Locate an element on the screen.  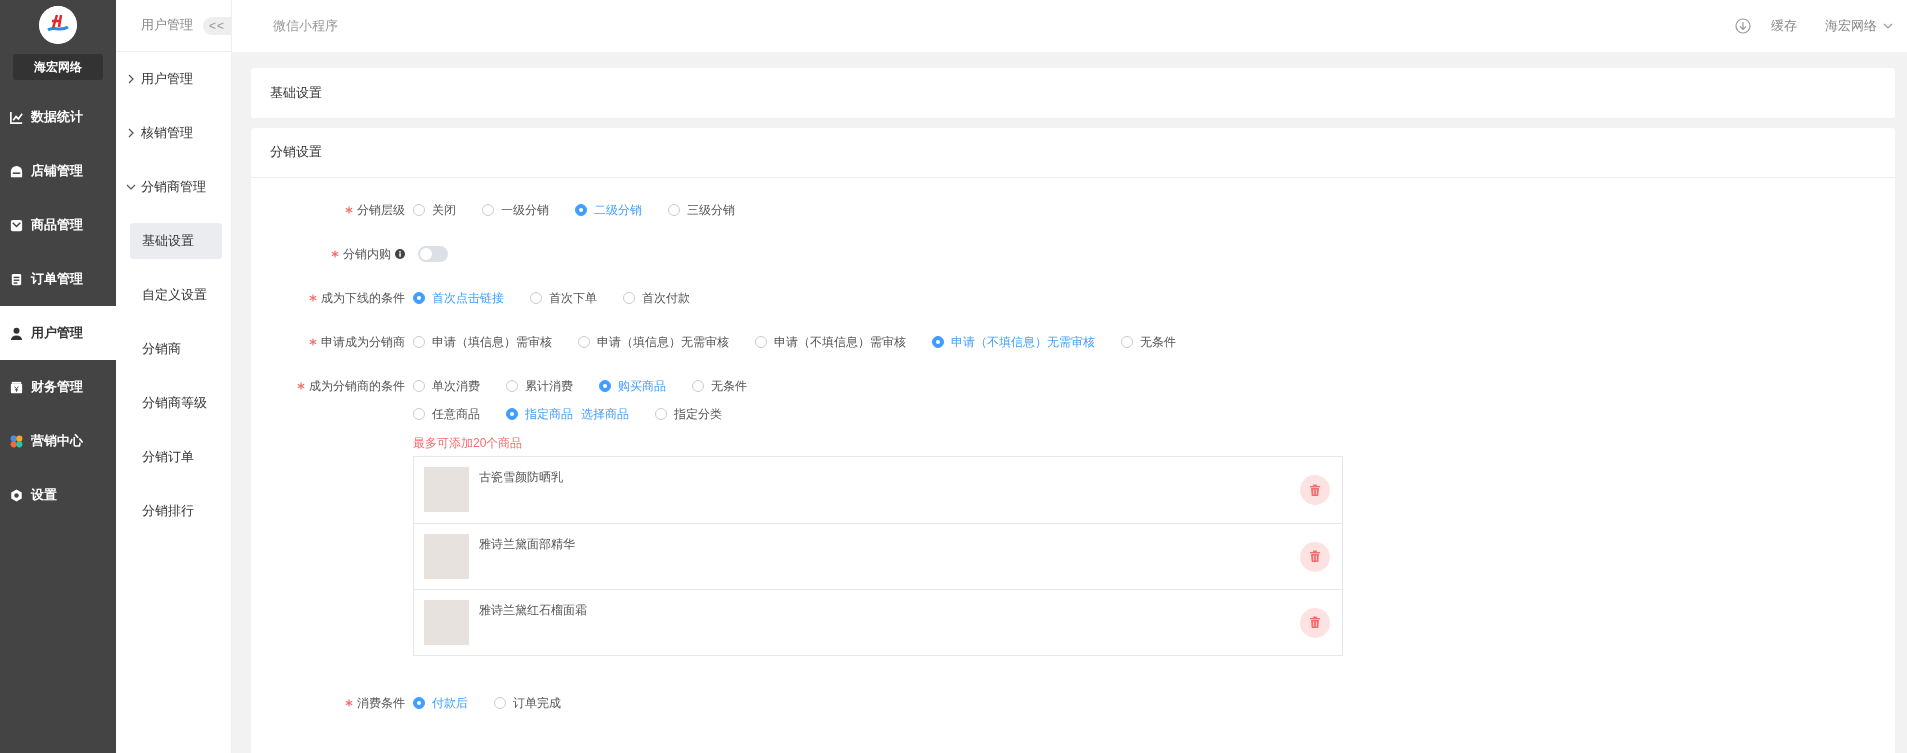
radio-option: 指定分类 is located at coordinates (688, 414).